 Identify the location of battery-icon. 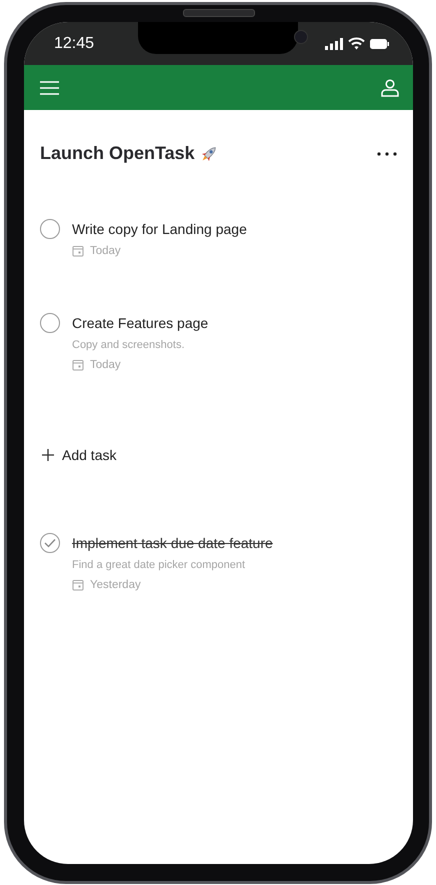
(379, 43).